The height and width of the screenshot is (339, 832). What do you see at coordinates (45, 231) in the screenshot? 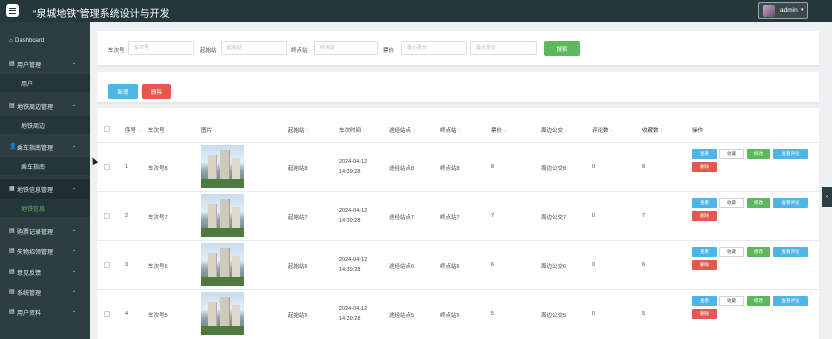
I see `sidebar-item: ▤ 购票记录管理 ⌄` at bounding box center [45, 231].